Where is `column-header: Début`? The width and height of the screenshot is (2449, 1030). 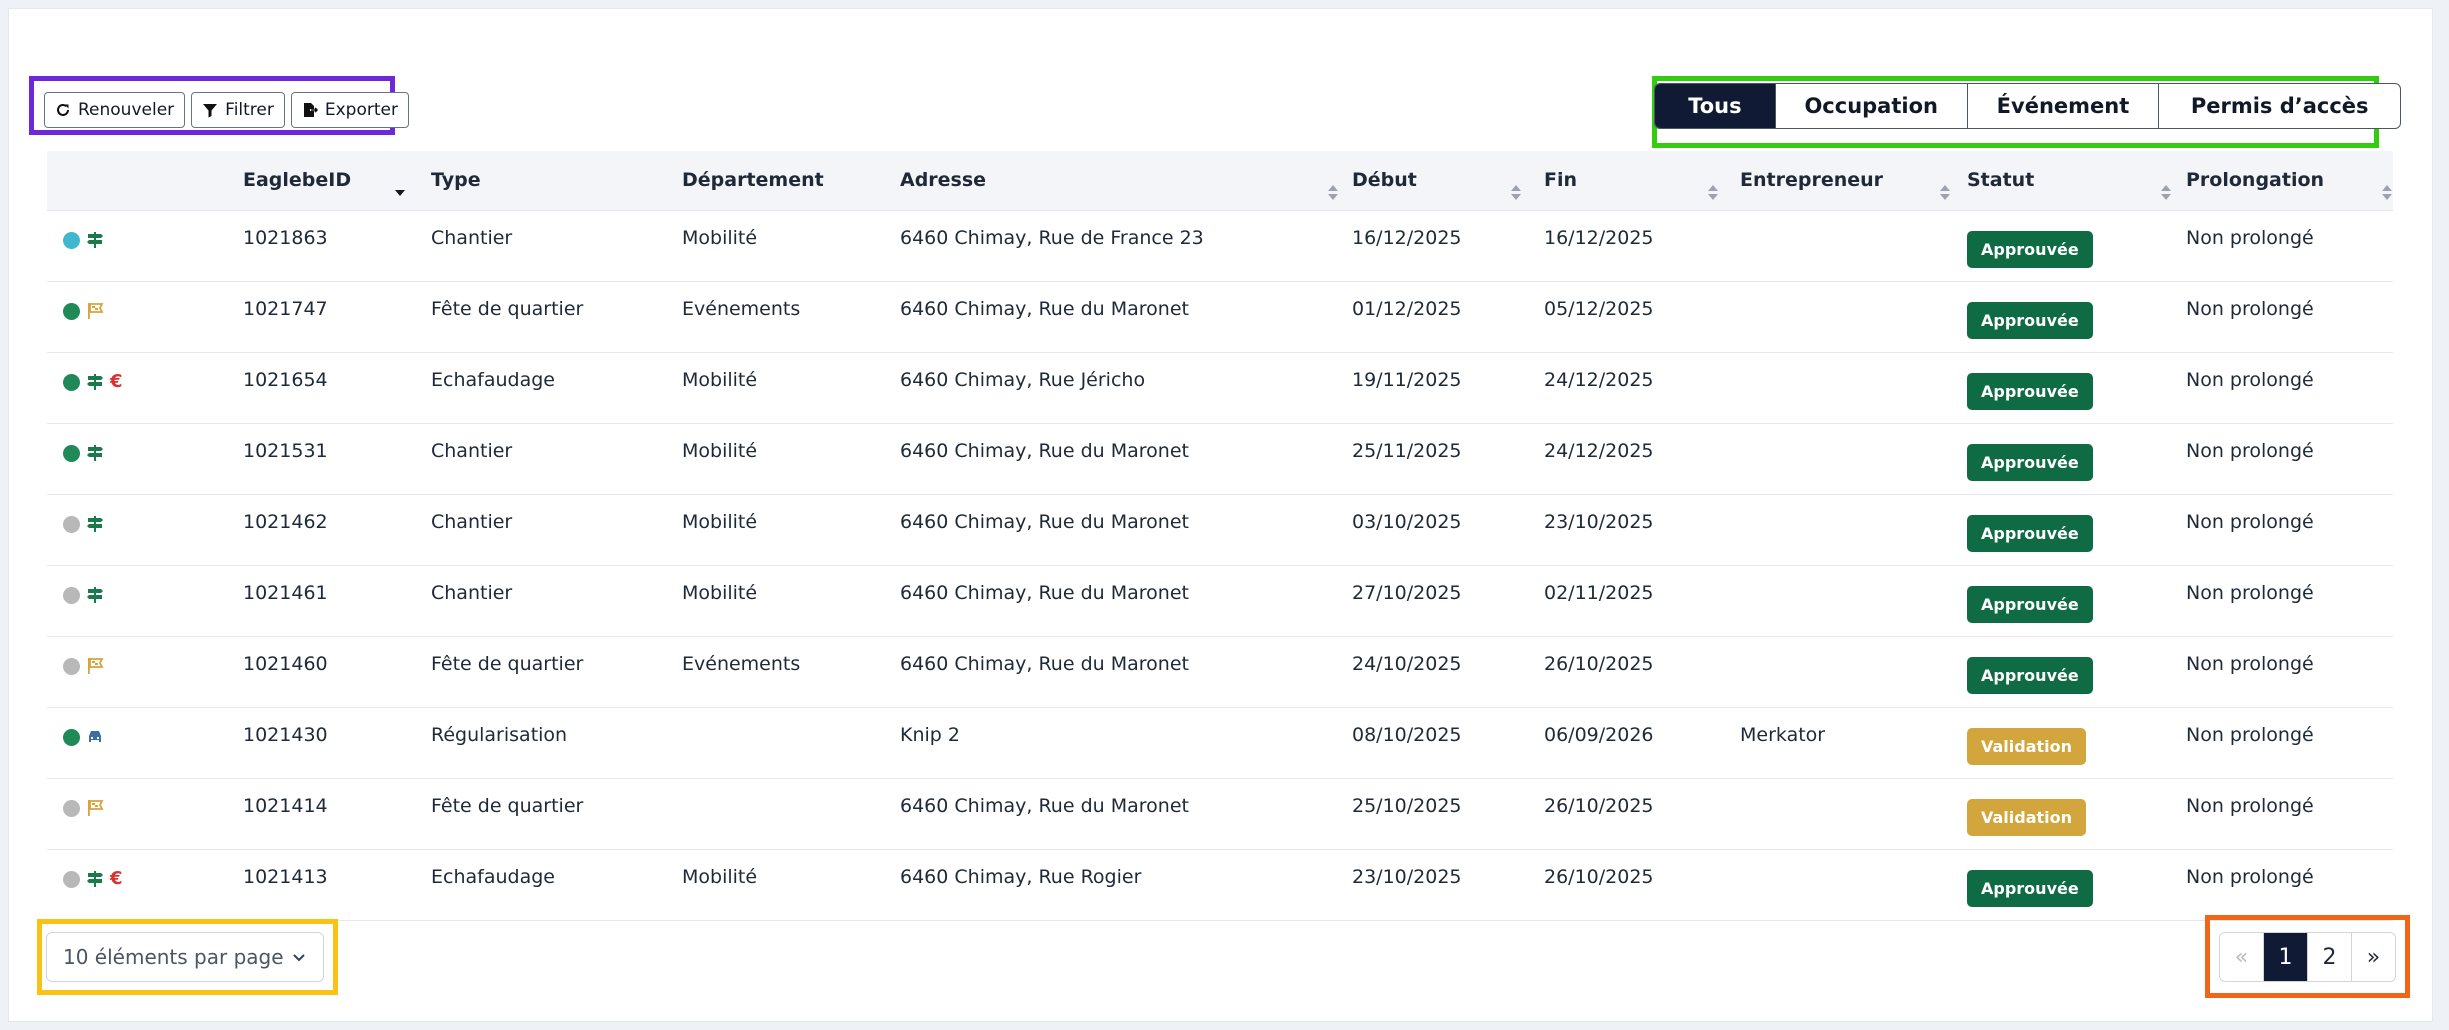 column-header: Début is located at coordinates (1384, 180).